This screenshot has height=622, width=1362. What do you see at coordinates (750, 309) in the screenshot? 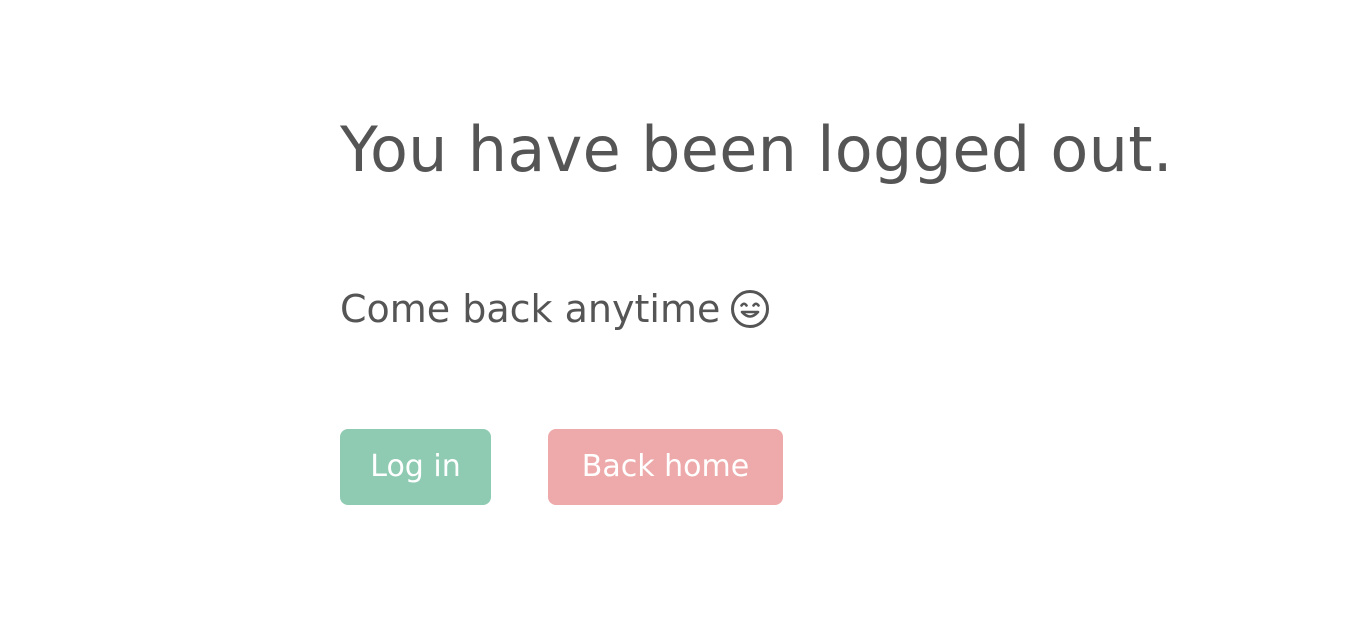
I see `smiling-face-icon` at bounding box center [750, 309].